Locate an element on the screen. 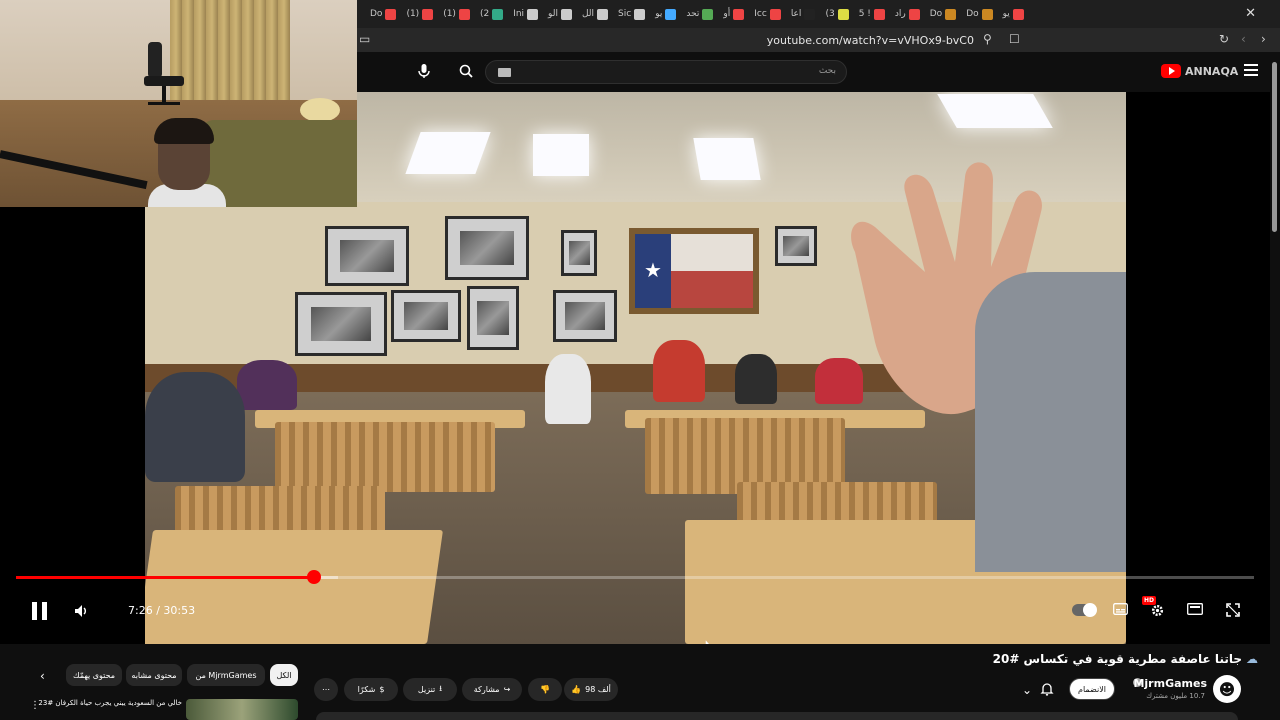  thanks-label: شكرًا is located at coordinates (366, 689).